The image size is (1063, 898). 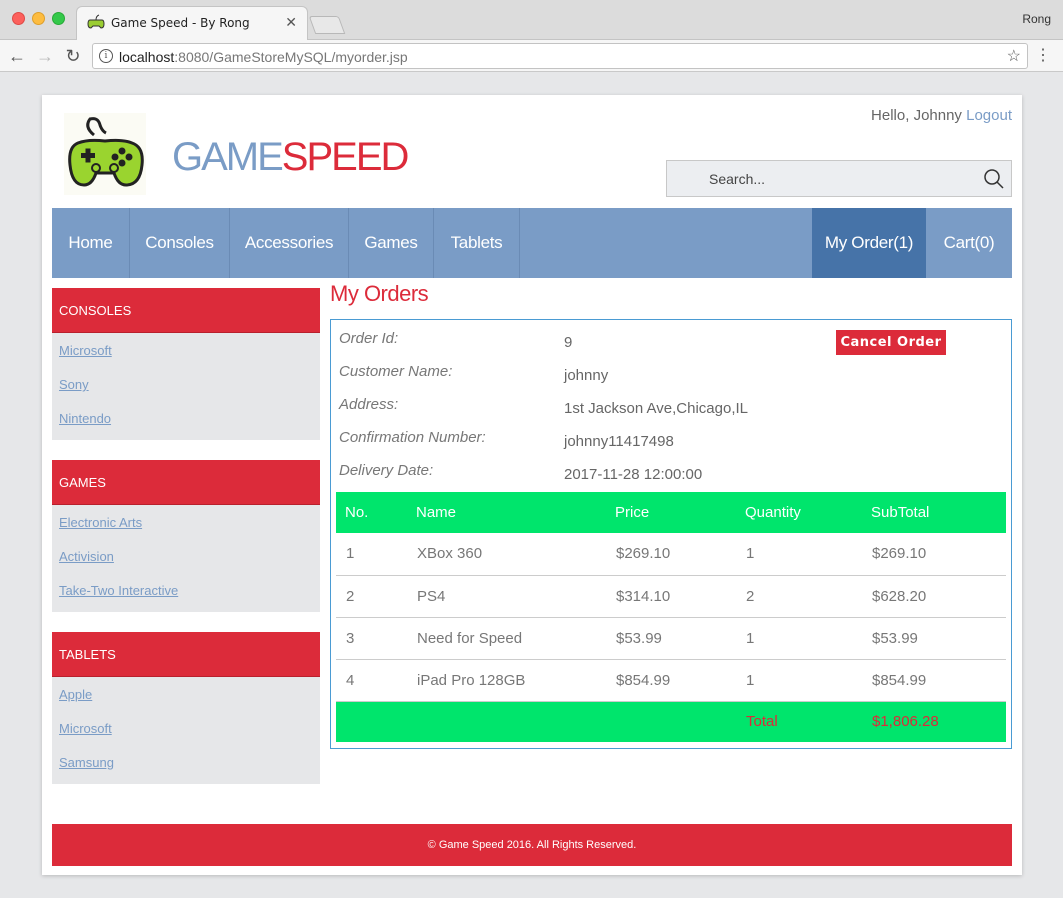 I want to click on cell-name: Need for Speed, so click(x=506, y=638).